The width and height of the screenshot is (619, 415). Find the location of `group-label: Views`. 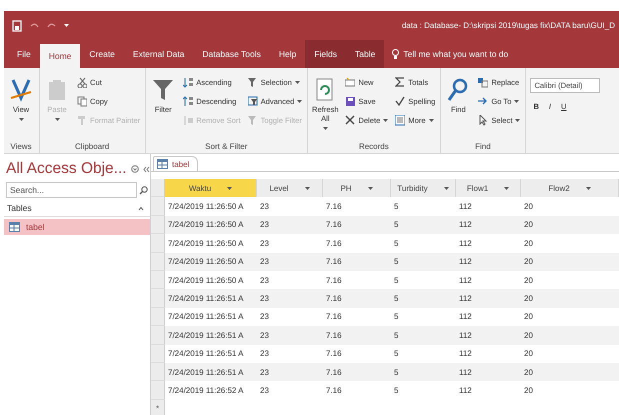

group-label: Views is located at coordinates (21, 147).